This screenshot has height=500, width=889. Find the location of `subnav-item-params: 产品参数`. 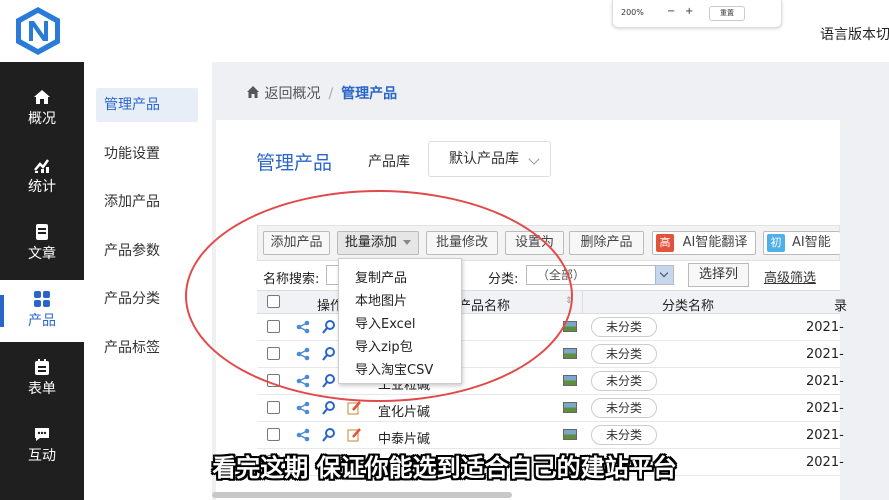

subnav-item-params: 产品参数 is located at coordinates (147, 251).